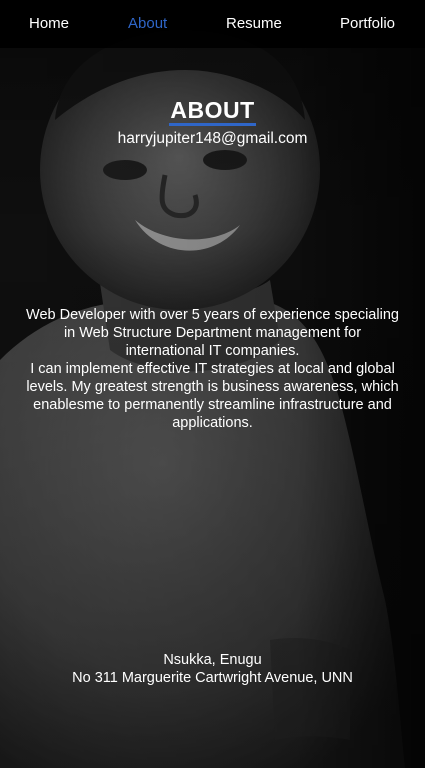 The width and height of the screenshot is (425, 768). I want to click on address-location: Nsukka, Enugu, so click(212, 660).